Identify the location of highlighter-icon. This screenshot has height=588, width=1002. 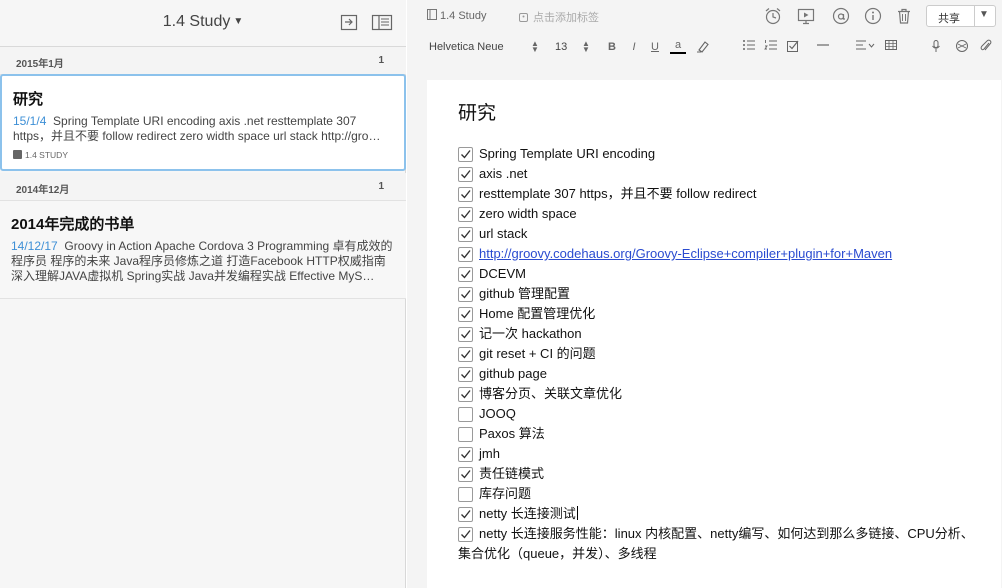
(703, 47).